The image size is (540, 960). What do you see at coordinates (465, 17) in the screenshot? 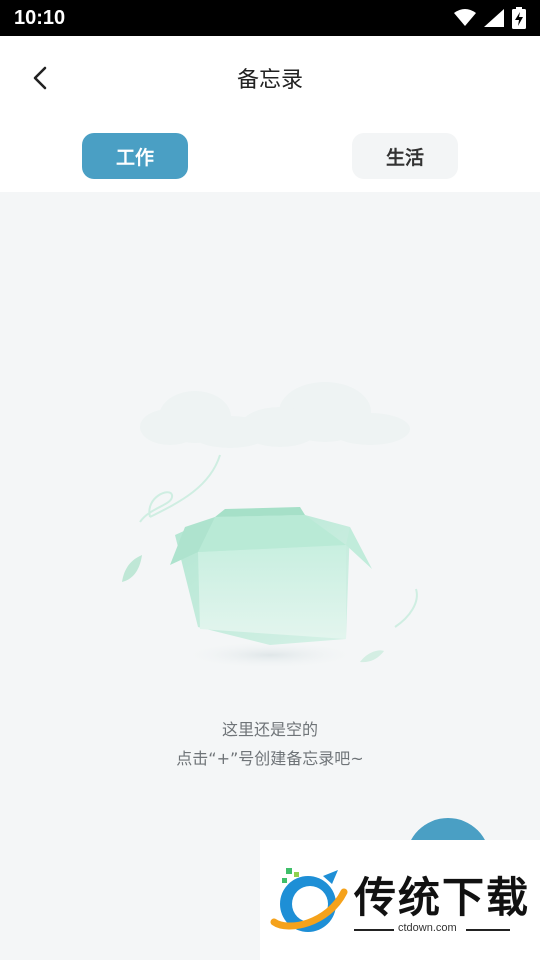
I see `wifi-icon` at bounding box center [465, 17].